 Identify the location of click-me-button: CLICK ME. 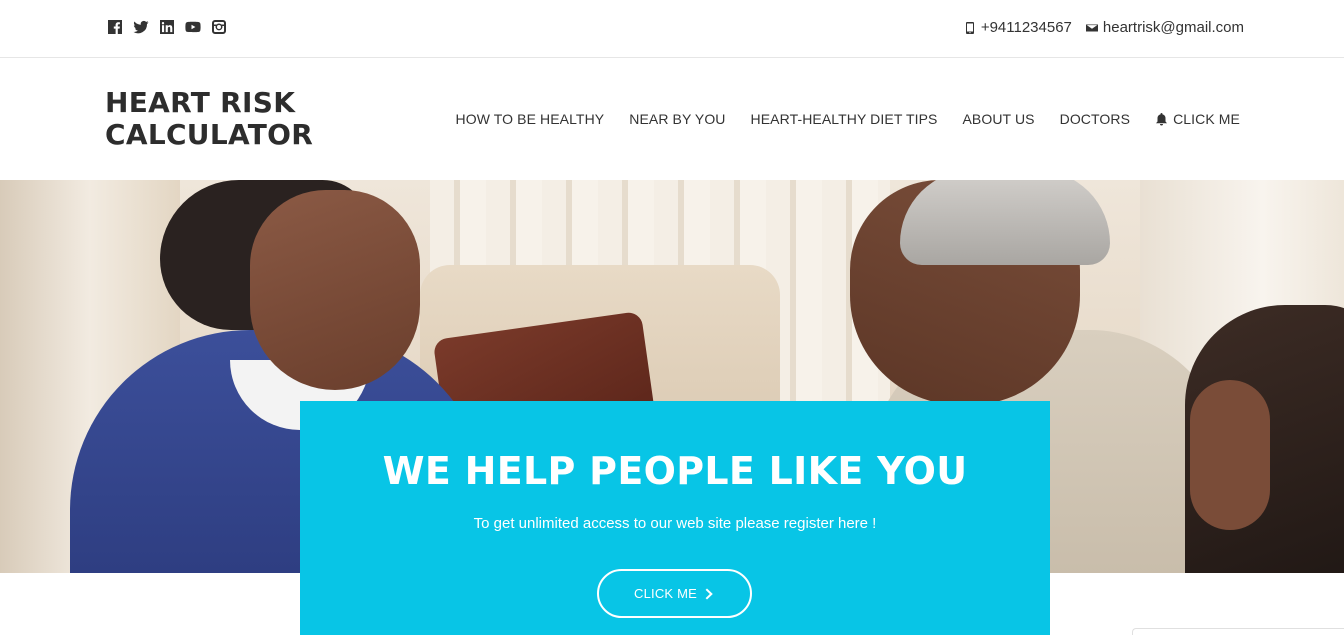
(674, 593).